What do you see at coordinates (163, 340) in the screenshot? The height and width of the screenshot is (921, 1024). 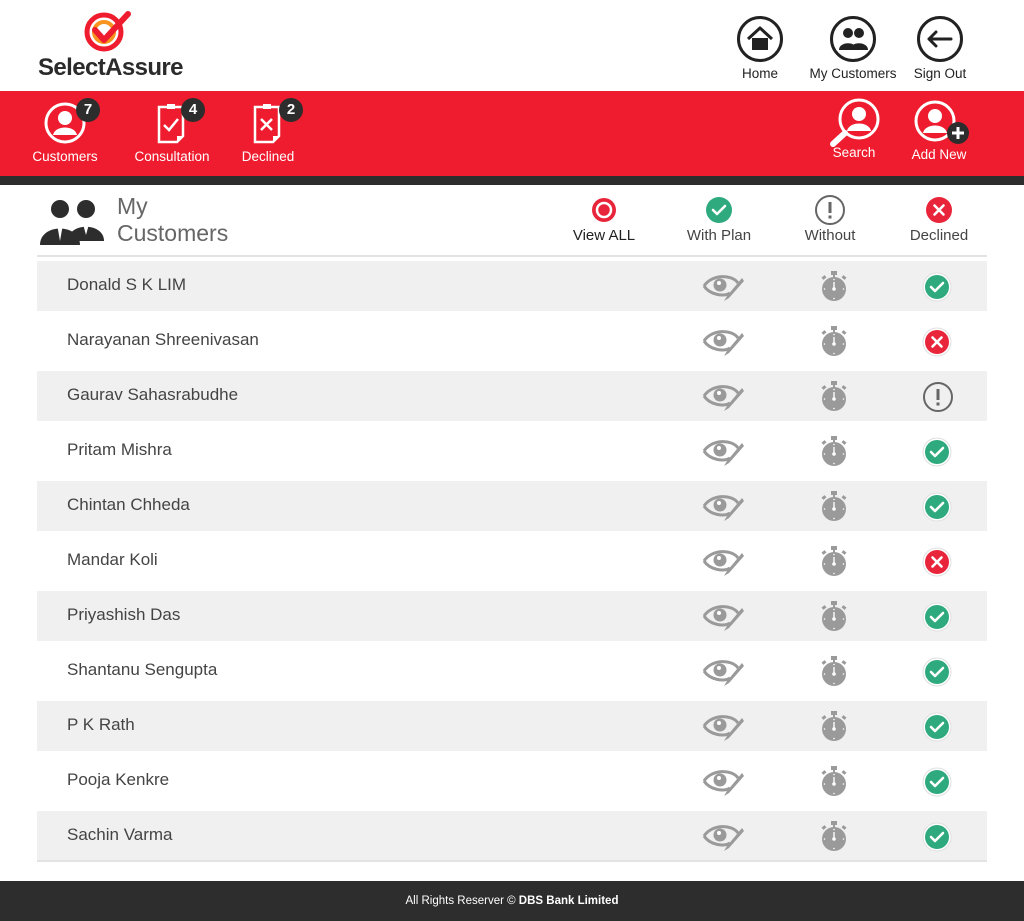 I see `customer-name: Narayanan Shreenivasan` at bounding box center [163, 340].